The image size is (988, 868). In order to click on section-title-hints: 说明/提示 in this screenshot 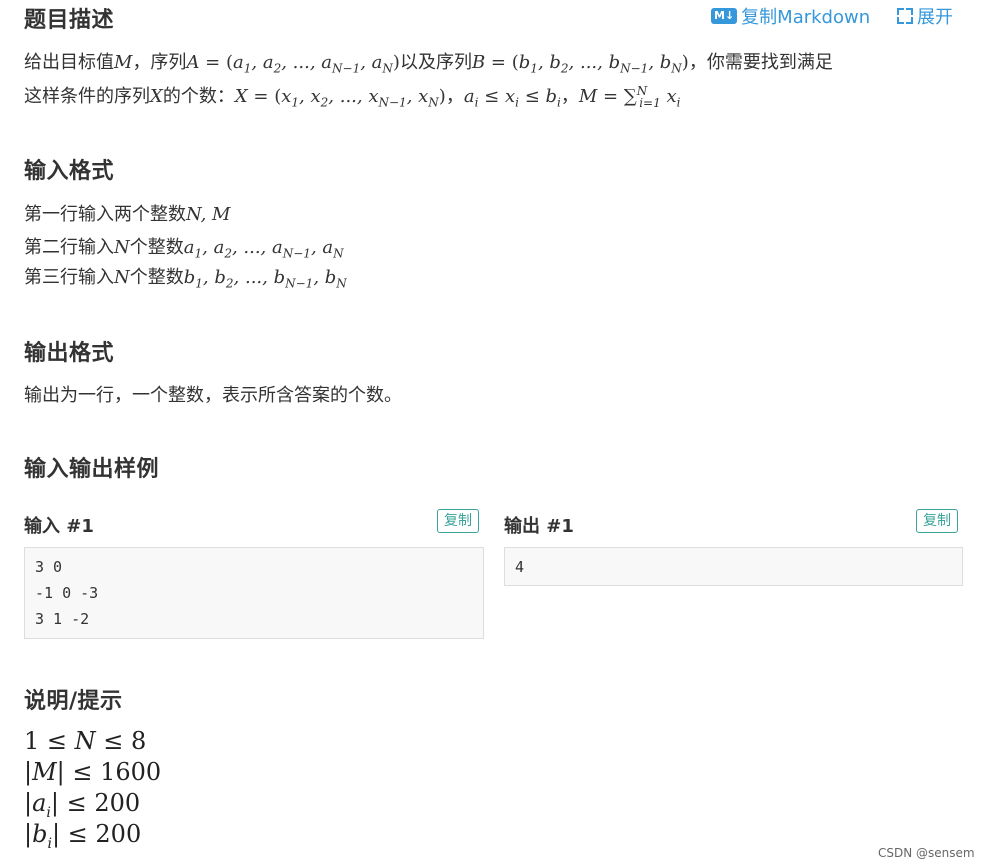, I will do `click(73, 701)`.